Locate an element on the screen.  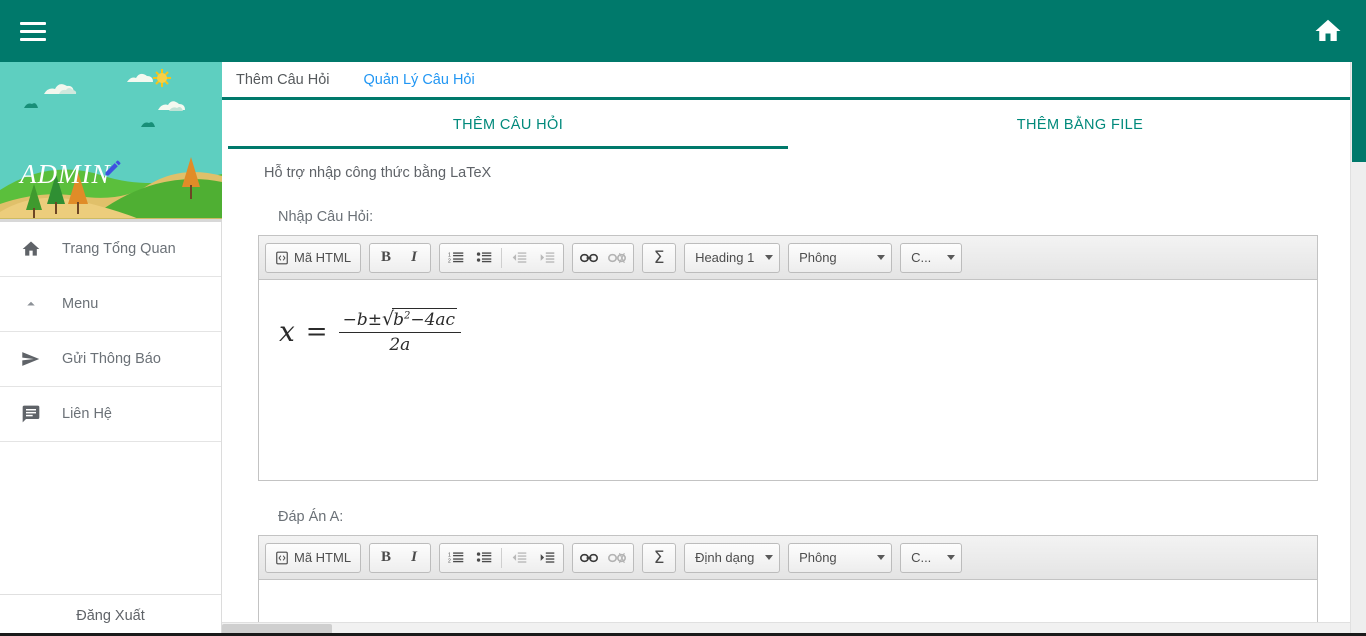
breadcrumb-item-them-cau-hoi: Thêm Câu Hỏi is located at coordinates (282, 80).